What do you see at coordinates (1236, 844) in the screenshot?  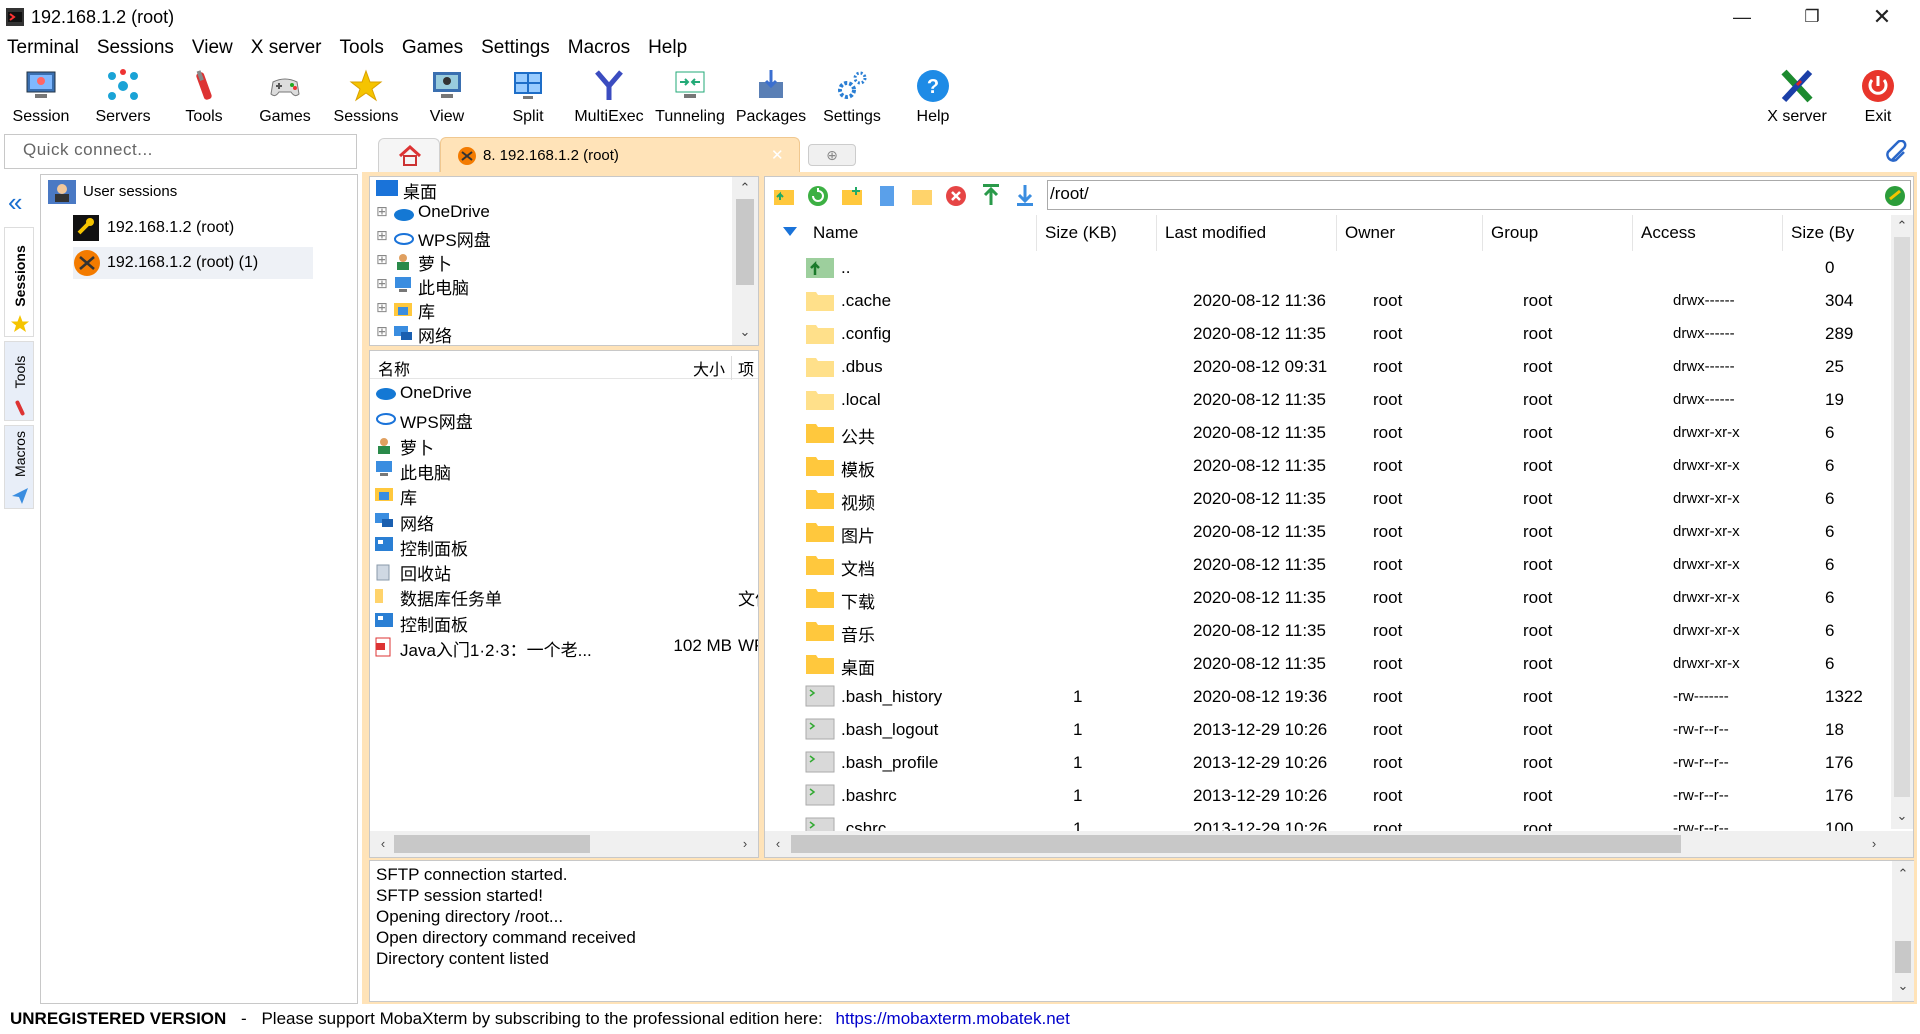 I see `remote-hscroll-thumb` at bounding box center [1236, 844].